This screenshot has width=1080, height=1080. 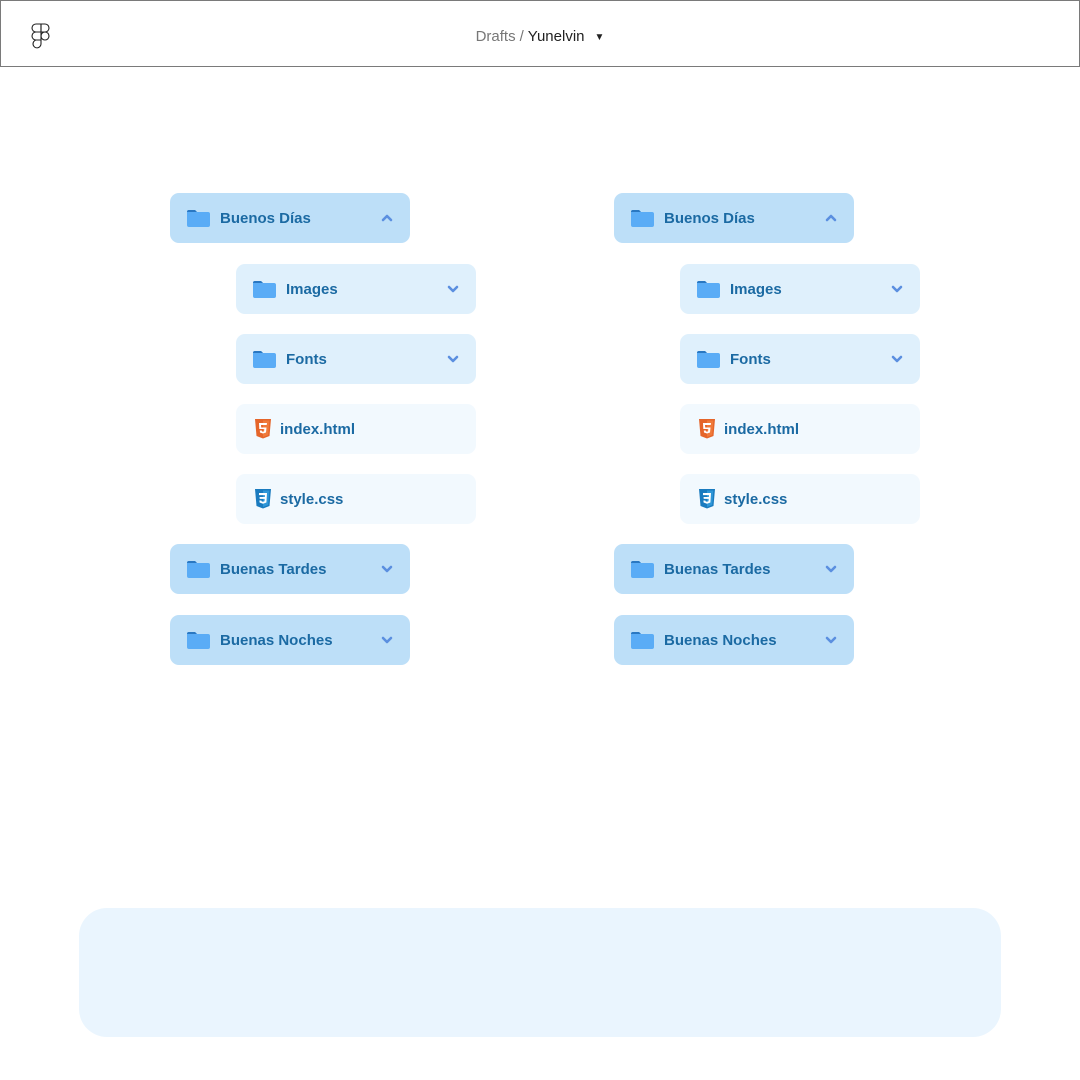 I want to click on top-bar: Drafts / Yunelvin ▼, so click(x=540, y=33).